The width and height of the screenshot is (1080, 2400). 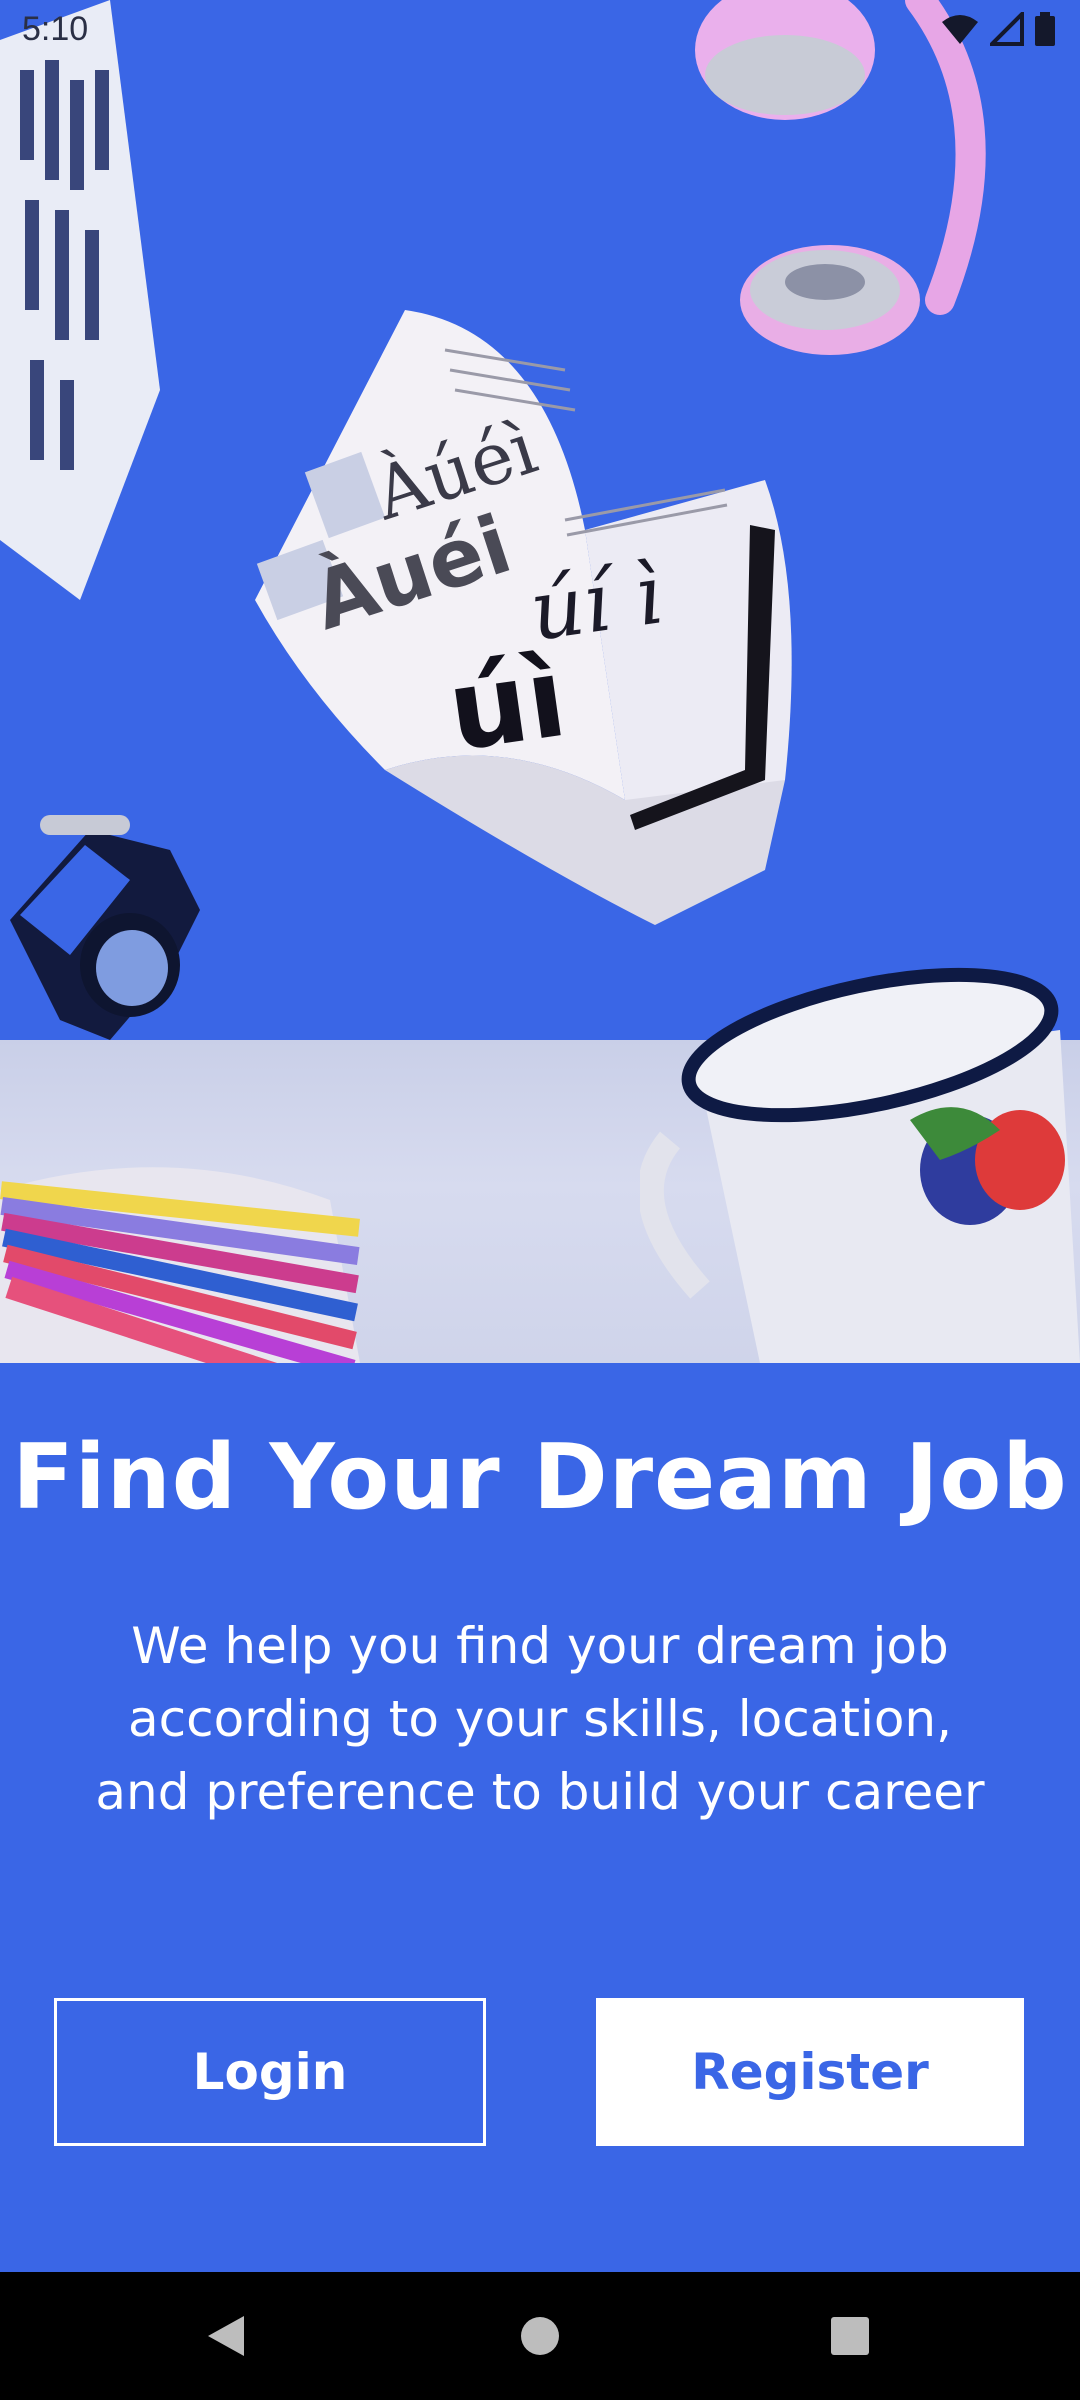 I want to click on register-button-label: Register, so click(x=810, y=2072).